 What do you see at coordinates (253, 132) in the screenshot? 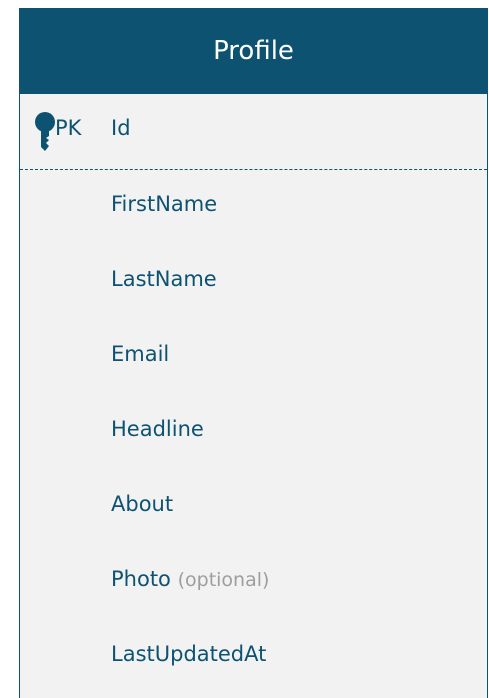
I see `primary-key-row: PK Id` at bounding box center [253, 132].